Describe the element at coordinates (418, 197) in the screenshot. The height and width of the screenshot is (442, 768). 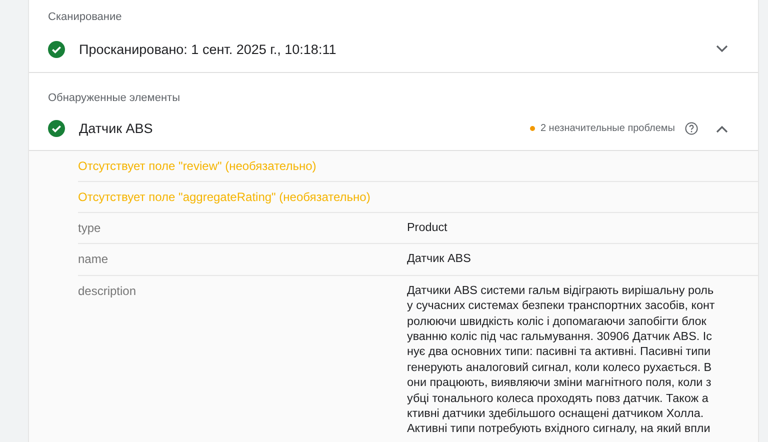
I see `warning-text: Отсутствует поле "aggregateRating" (необязательно)` at that location.